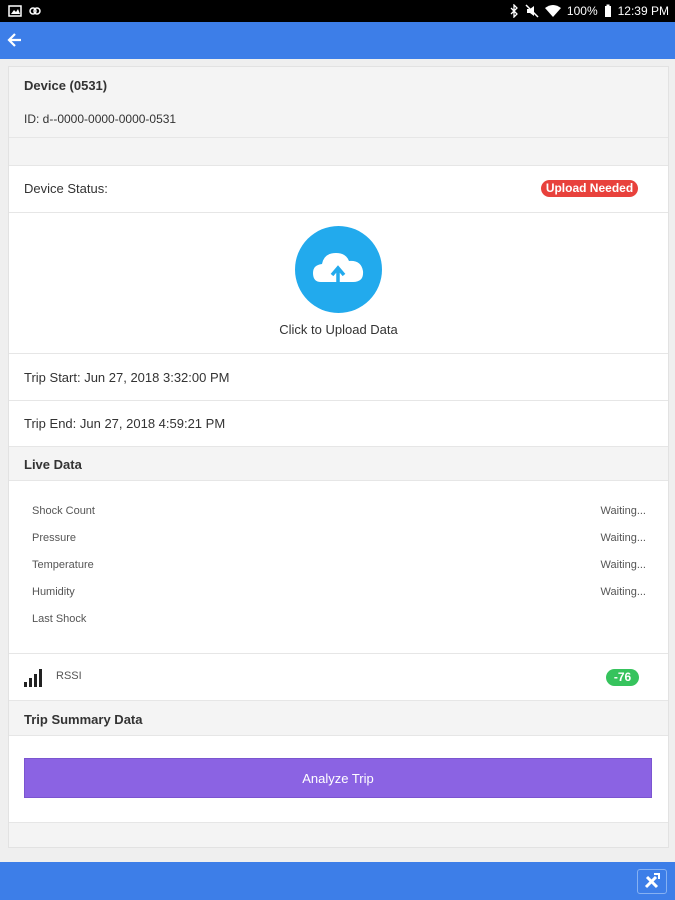 The image size is (675, 900). What do you see at coordinates (25, 11) in the screenshot?
I see `notification-icons` at bounding box center [25, 11].